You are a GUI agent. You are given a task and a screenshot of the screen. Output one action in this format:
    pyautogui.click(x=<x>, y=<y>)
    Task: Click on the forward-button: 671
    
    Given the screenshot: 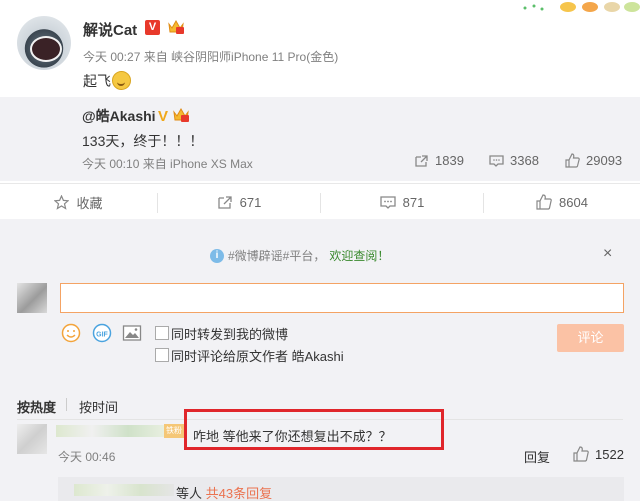 What is the action you would take?
    pyautogui.click(x=239, y=202)
    